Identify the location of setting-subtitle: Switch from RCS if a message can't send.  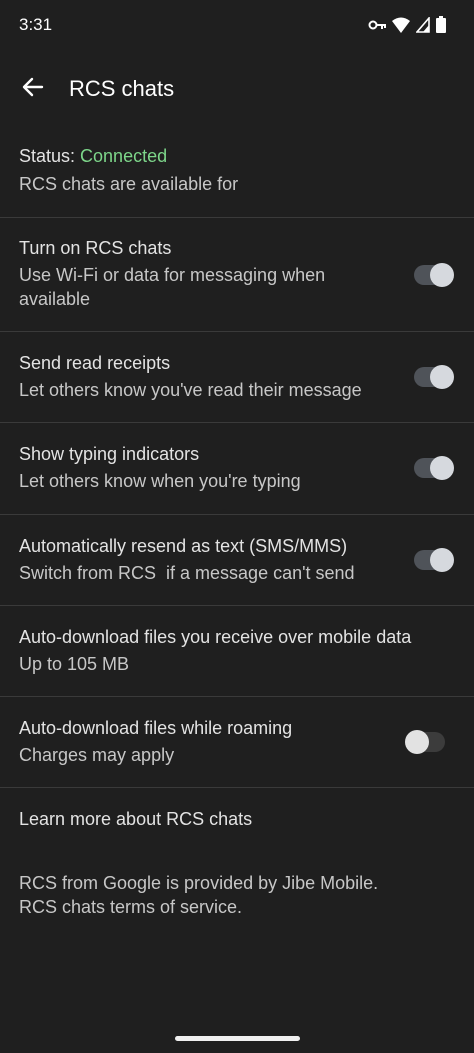
(187, 573).